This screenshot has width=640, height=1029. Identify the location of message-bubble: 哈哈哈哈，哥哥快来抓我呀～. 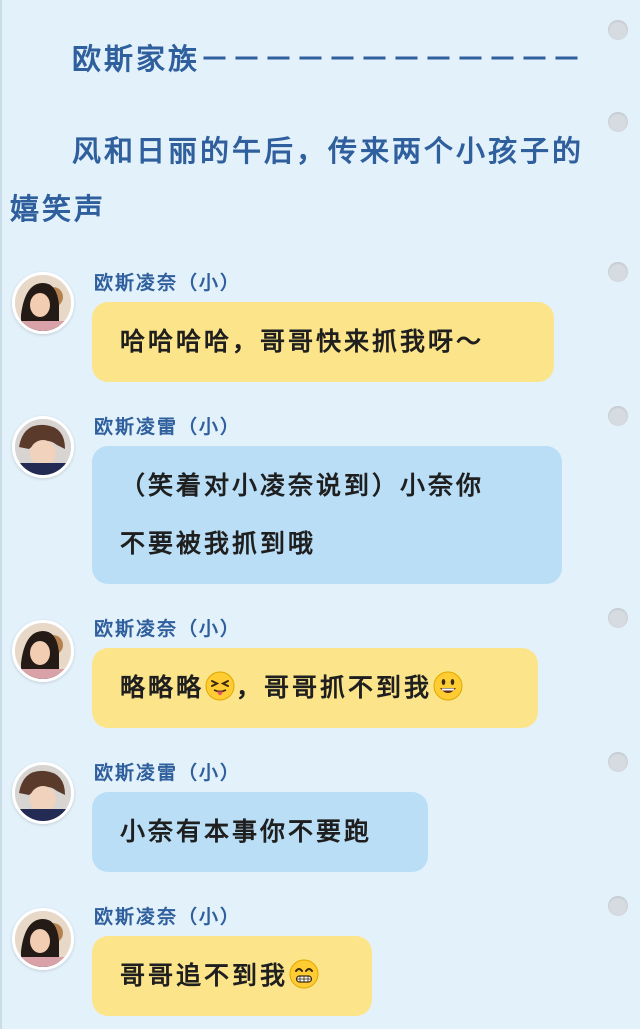
(323, 342).